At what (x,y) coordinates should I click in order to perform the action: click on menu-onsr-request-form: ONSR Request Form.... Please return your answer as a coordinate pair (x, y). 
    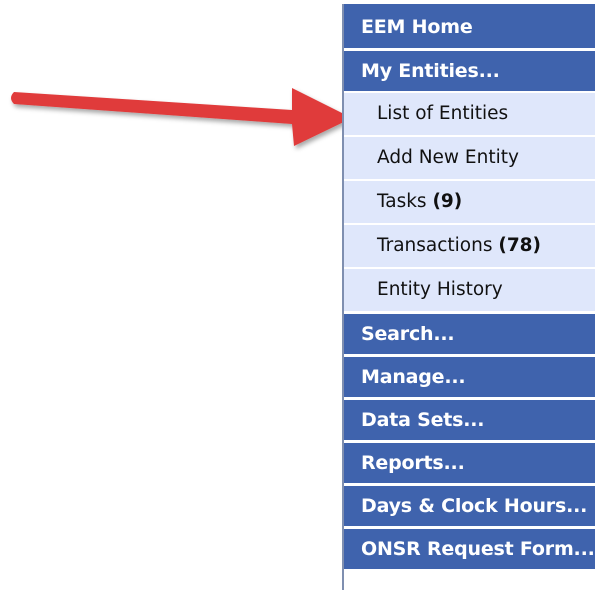
    Looking at the image, I should click on (469, 547).